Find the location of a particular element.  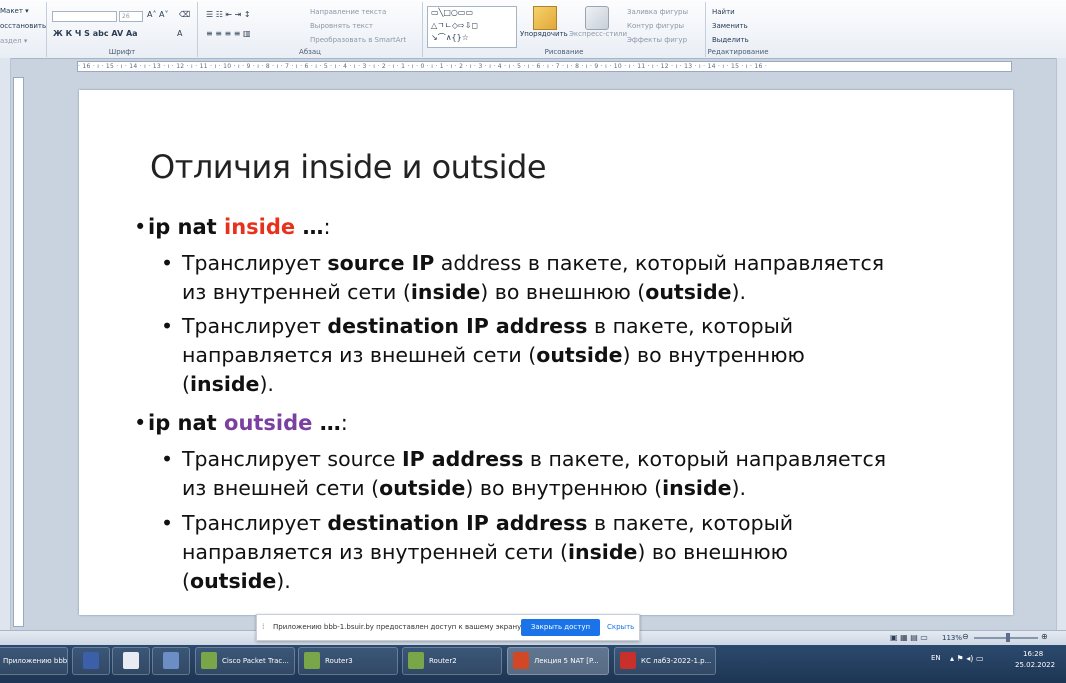

reset-button: осстановить is located at coordinates (23, 26).